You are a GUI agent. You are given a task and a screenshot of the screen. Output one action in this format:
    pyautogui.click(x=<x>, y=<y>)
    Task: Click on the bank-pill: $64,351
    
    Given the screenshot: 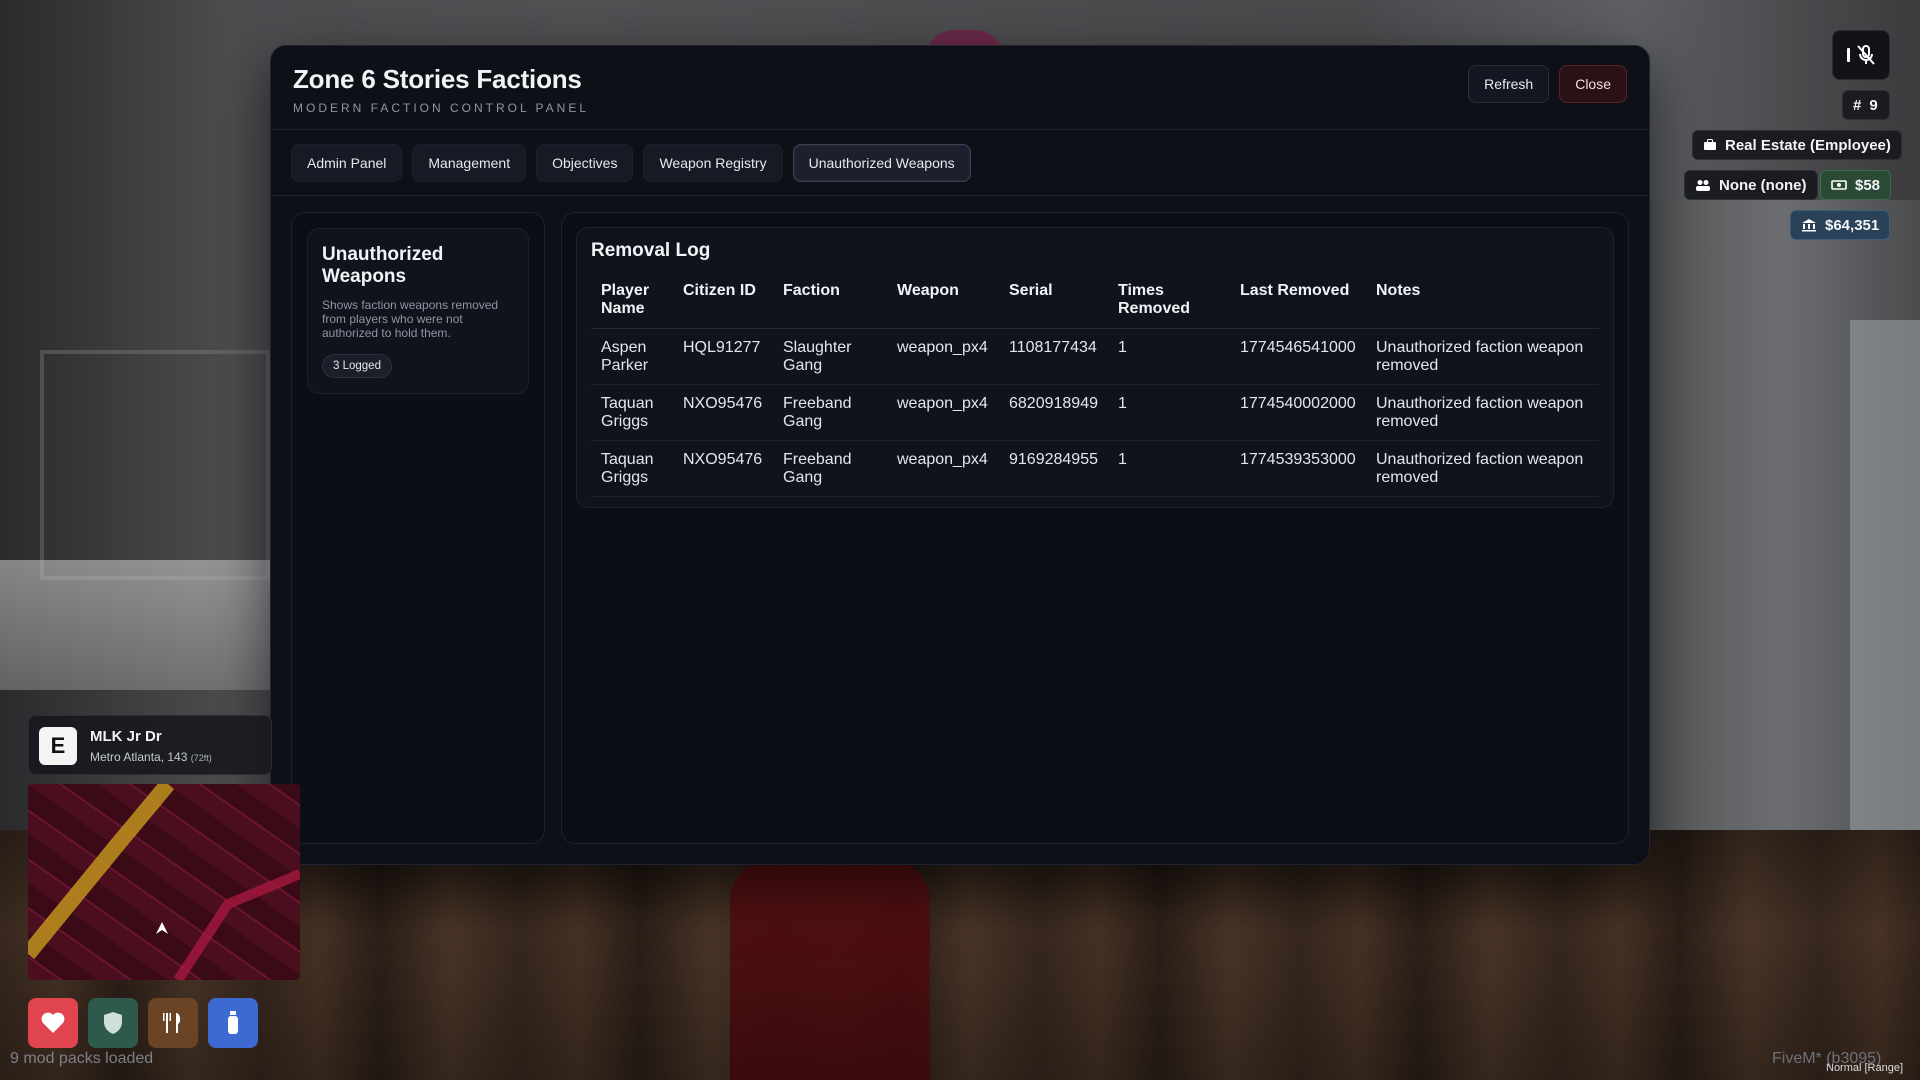 What is the action you would take?
    pyautogui.click(x=1840, y=225)
    